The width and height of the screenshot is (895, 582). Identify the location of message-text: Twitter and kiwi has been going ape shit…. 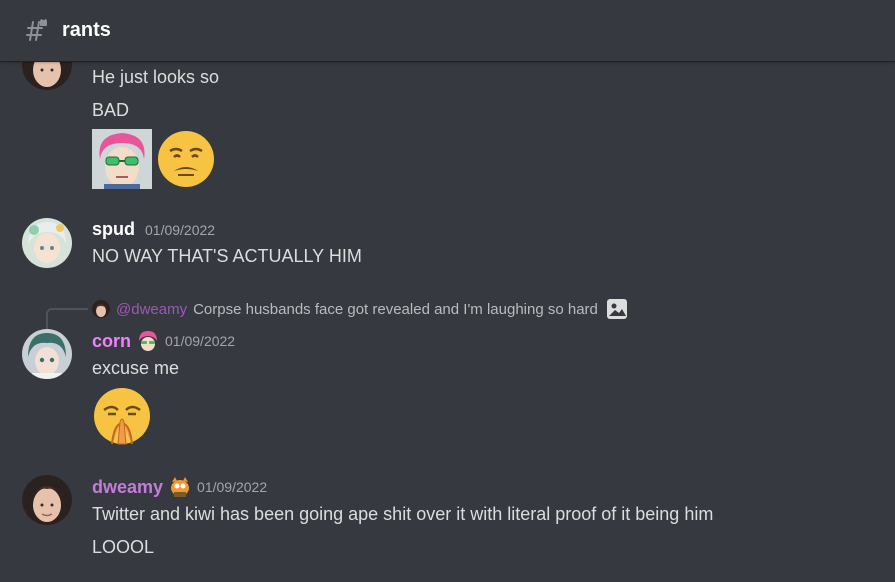
(403, 514).